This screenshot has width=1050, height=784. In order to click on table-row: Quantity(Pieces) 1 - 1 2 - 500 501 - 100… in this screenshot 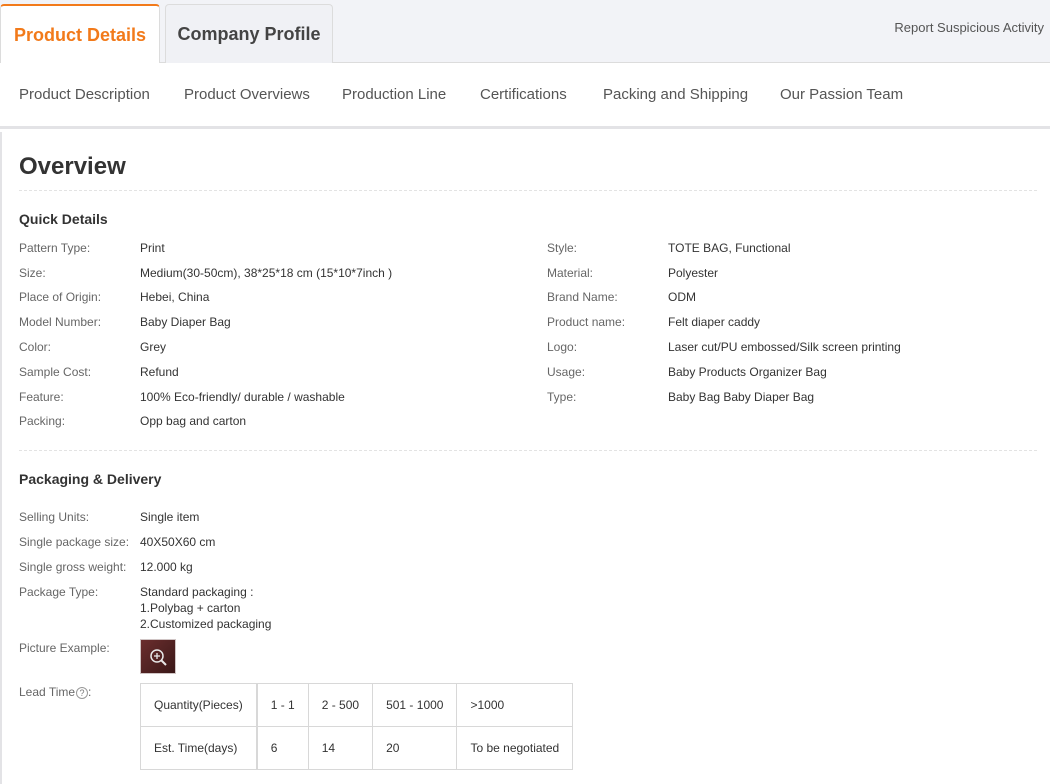, I will do `click(356, 705)`.